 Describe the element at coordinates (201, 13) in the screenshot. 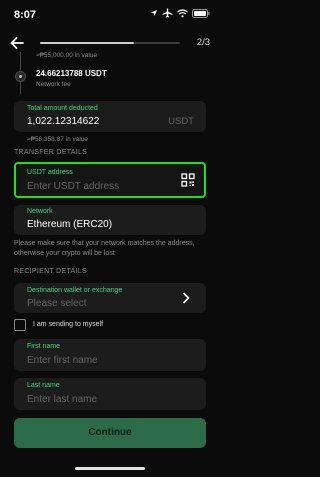

I see `battery-icon` at that location.